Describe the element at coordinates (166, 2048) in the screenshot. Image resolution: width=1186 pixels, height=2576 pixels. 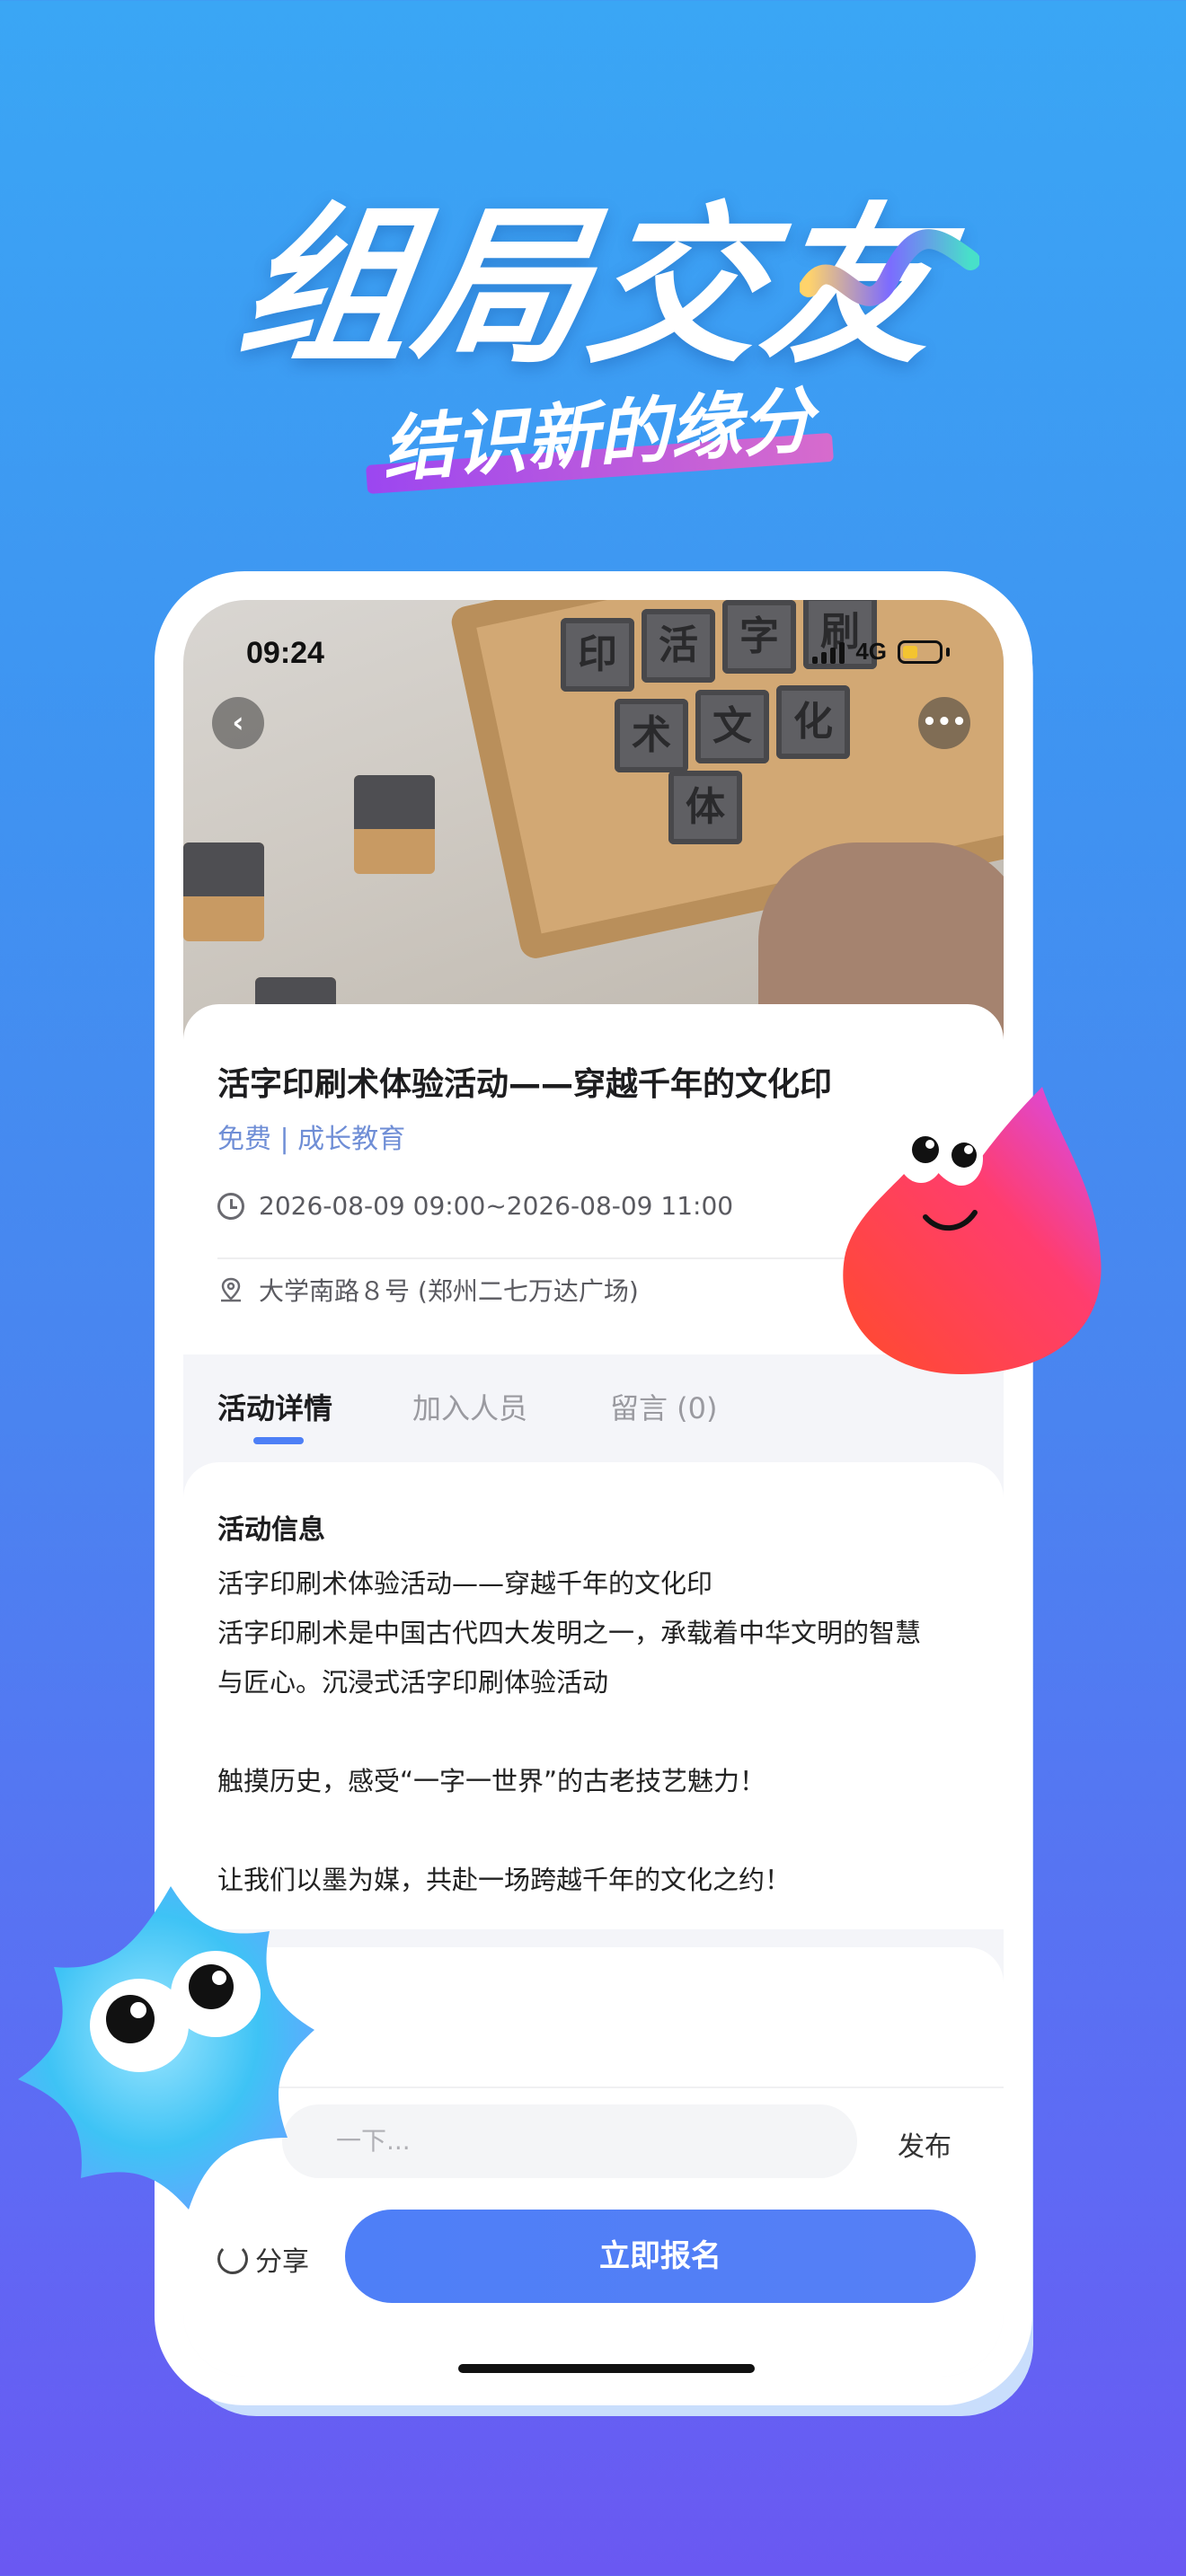
I see `star-mascot` at that location.